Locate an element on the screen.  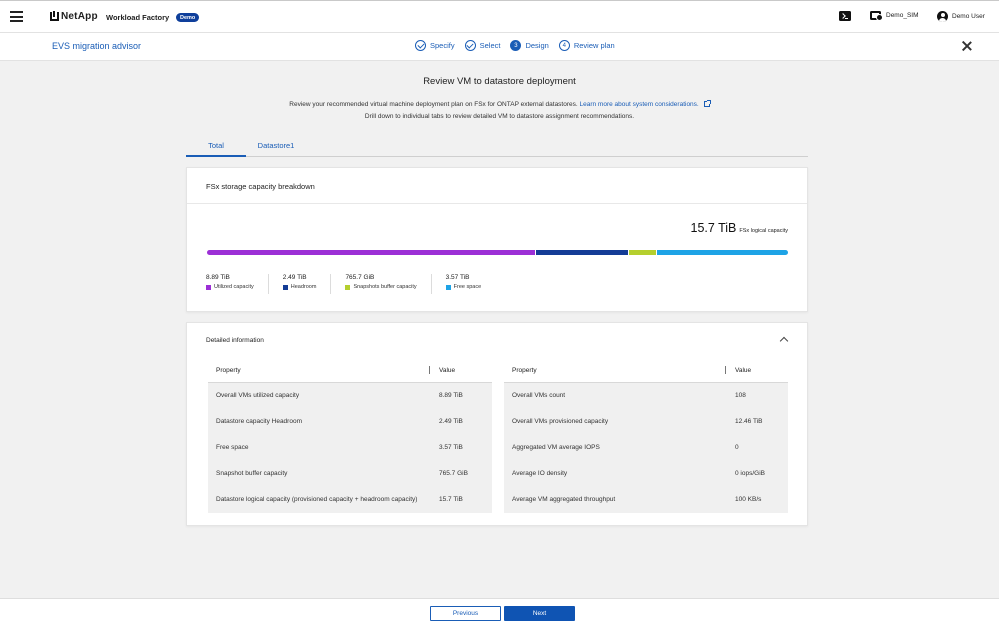
value-cell: 15.7 TiB is located at coordinates (451, 499).